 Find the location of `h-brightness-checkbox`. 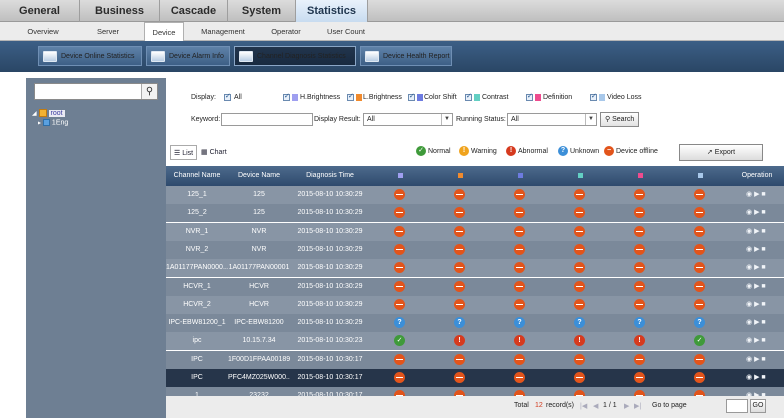

h-brightness-checkbox is located at coordinates (286, 96).